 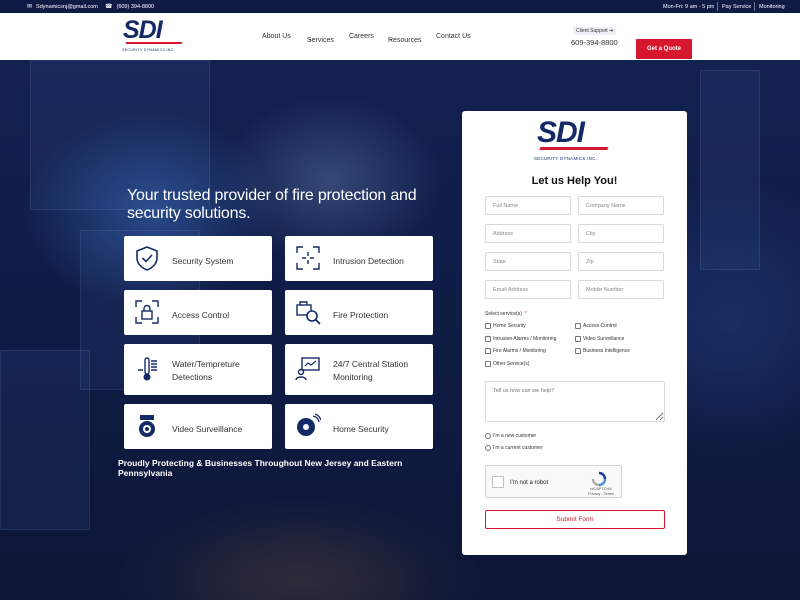 I want to click on top-hours: Mon-Fri: 9 am - 5 pm, so click(x=689, y=6).